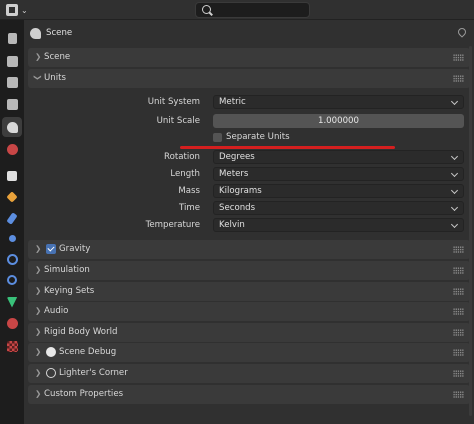  Describe the element at coordinates (178, 121) in the screenshot. I see `unit-scale-label: Unit Scale` at that location.